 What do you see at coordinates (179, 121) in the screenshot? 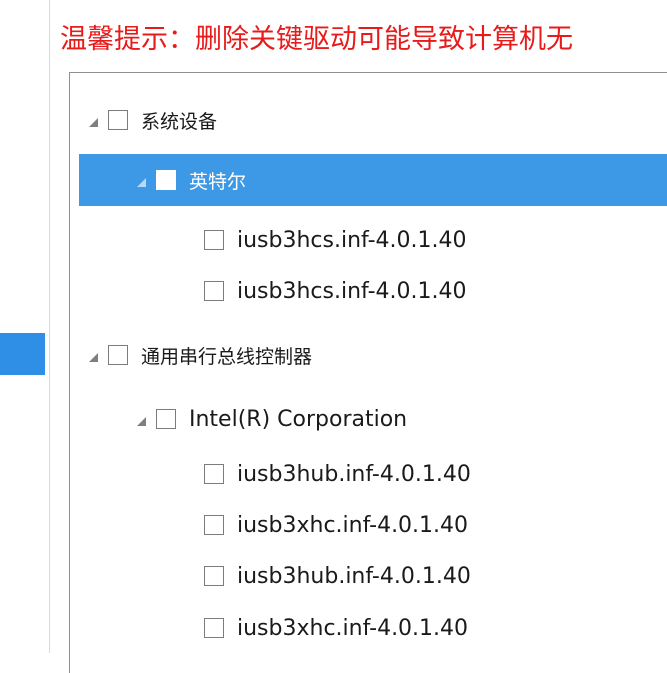
I see `tree-node-label: 系统设备` at bounding box center [179, 121].